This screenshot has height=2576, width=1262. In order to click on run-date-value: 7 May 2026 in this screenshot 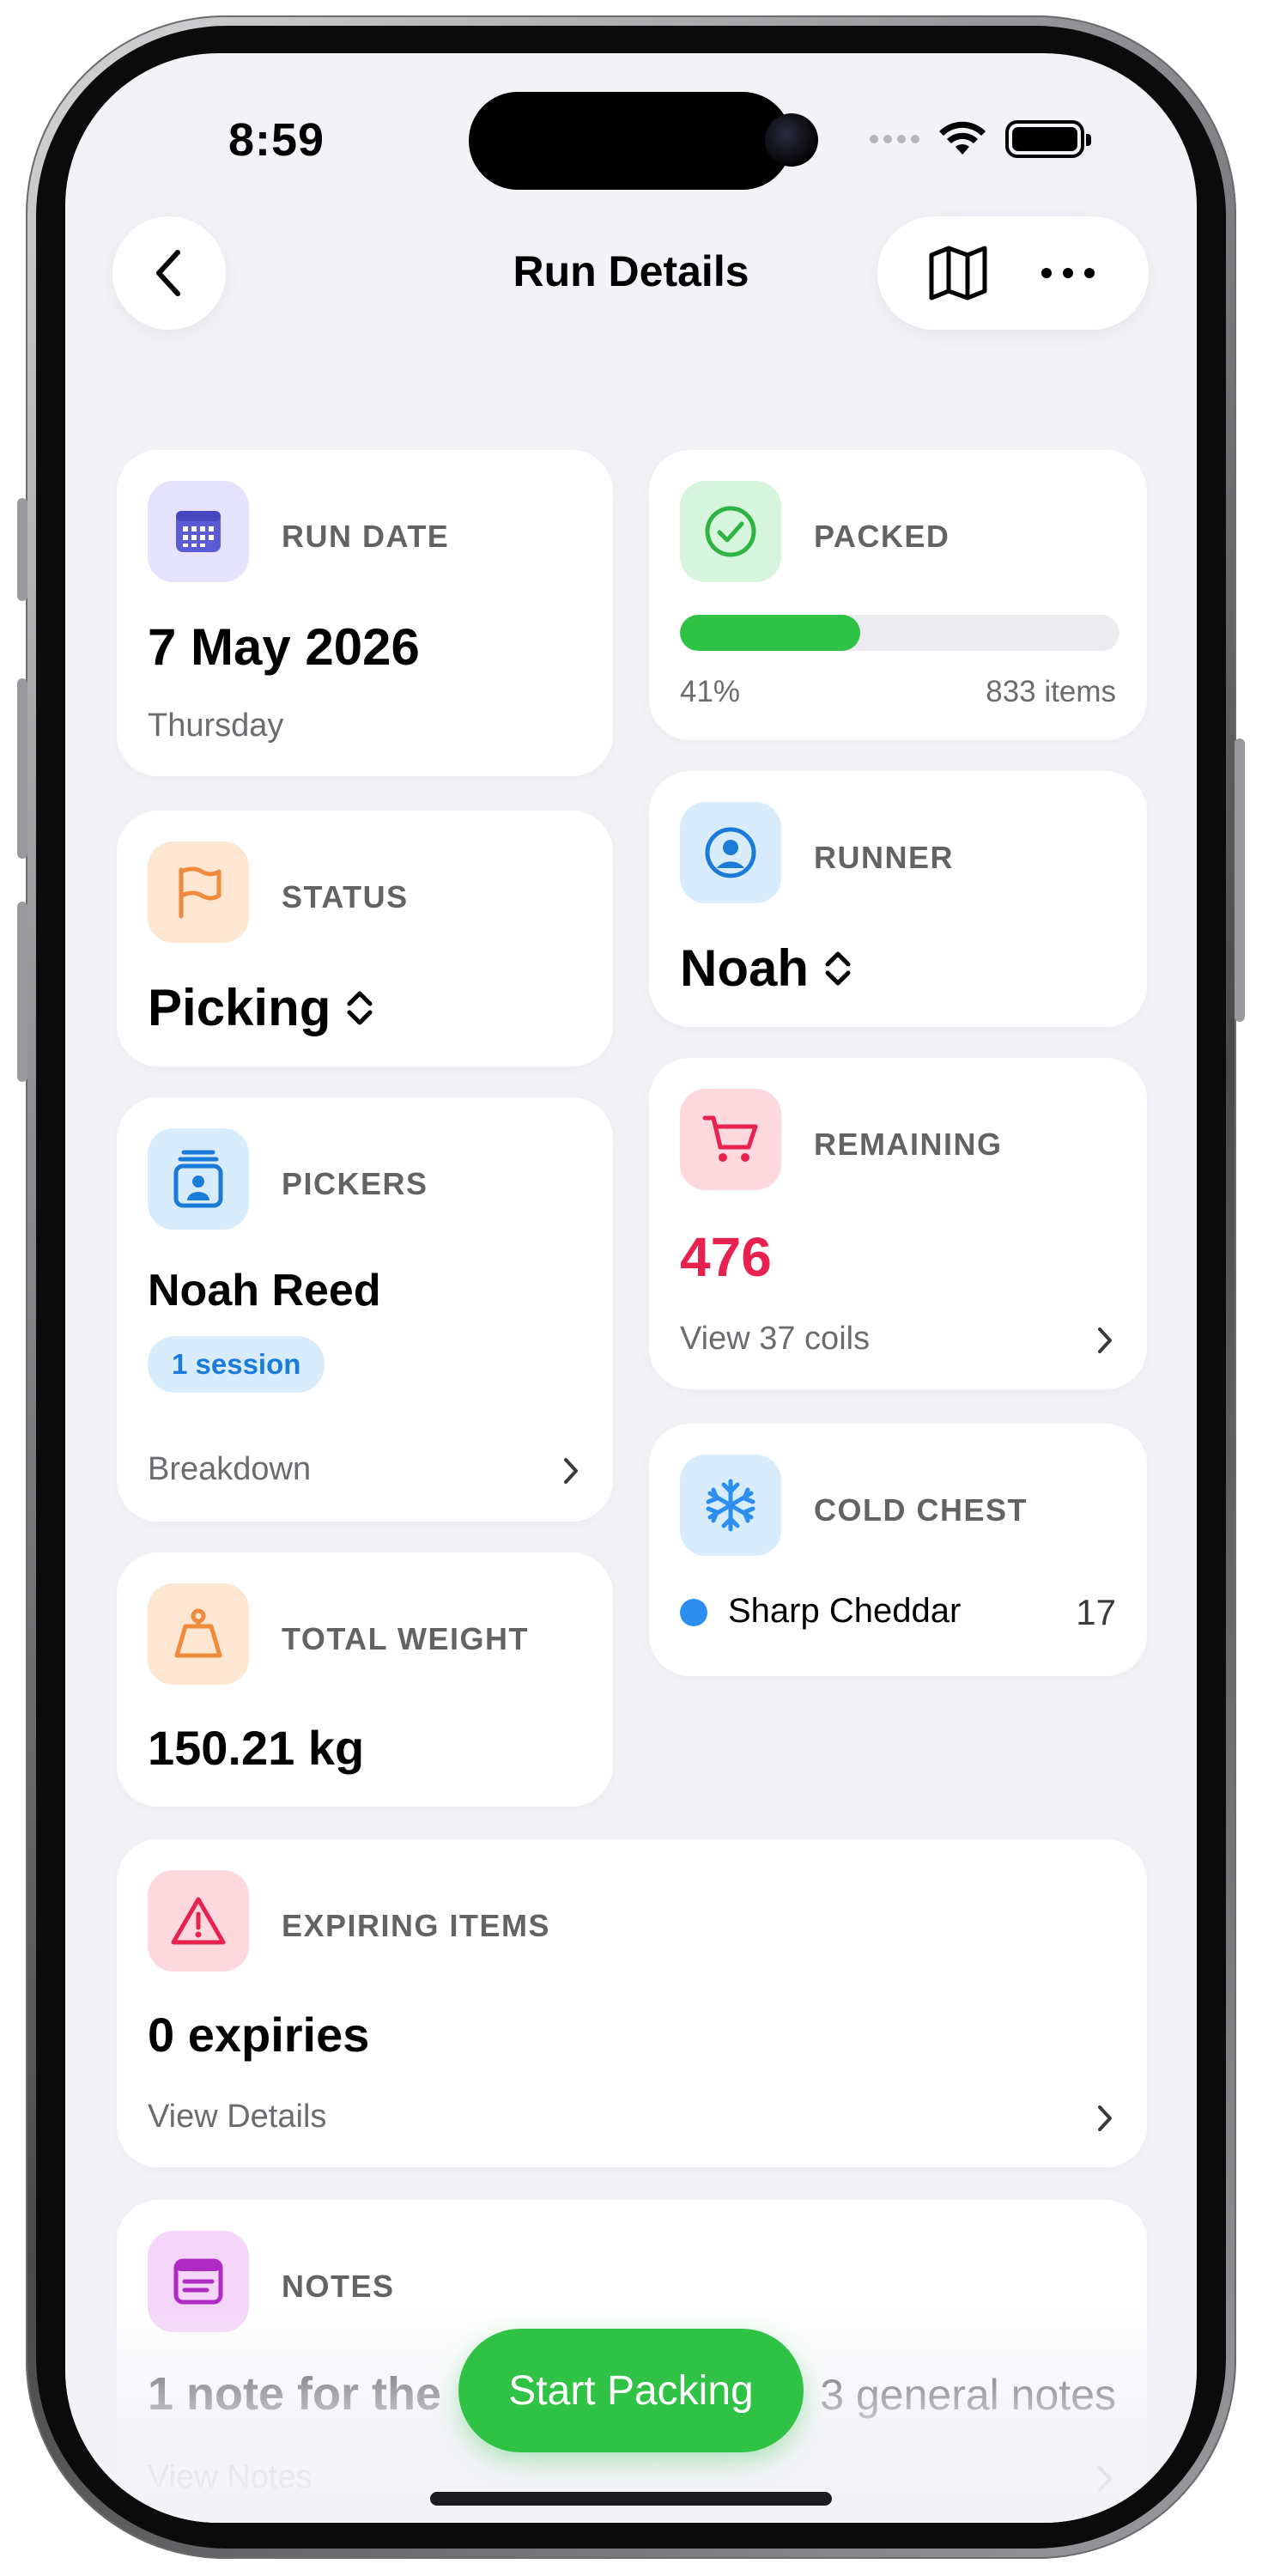, I will do `click(284, 647)`.